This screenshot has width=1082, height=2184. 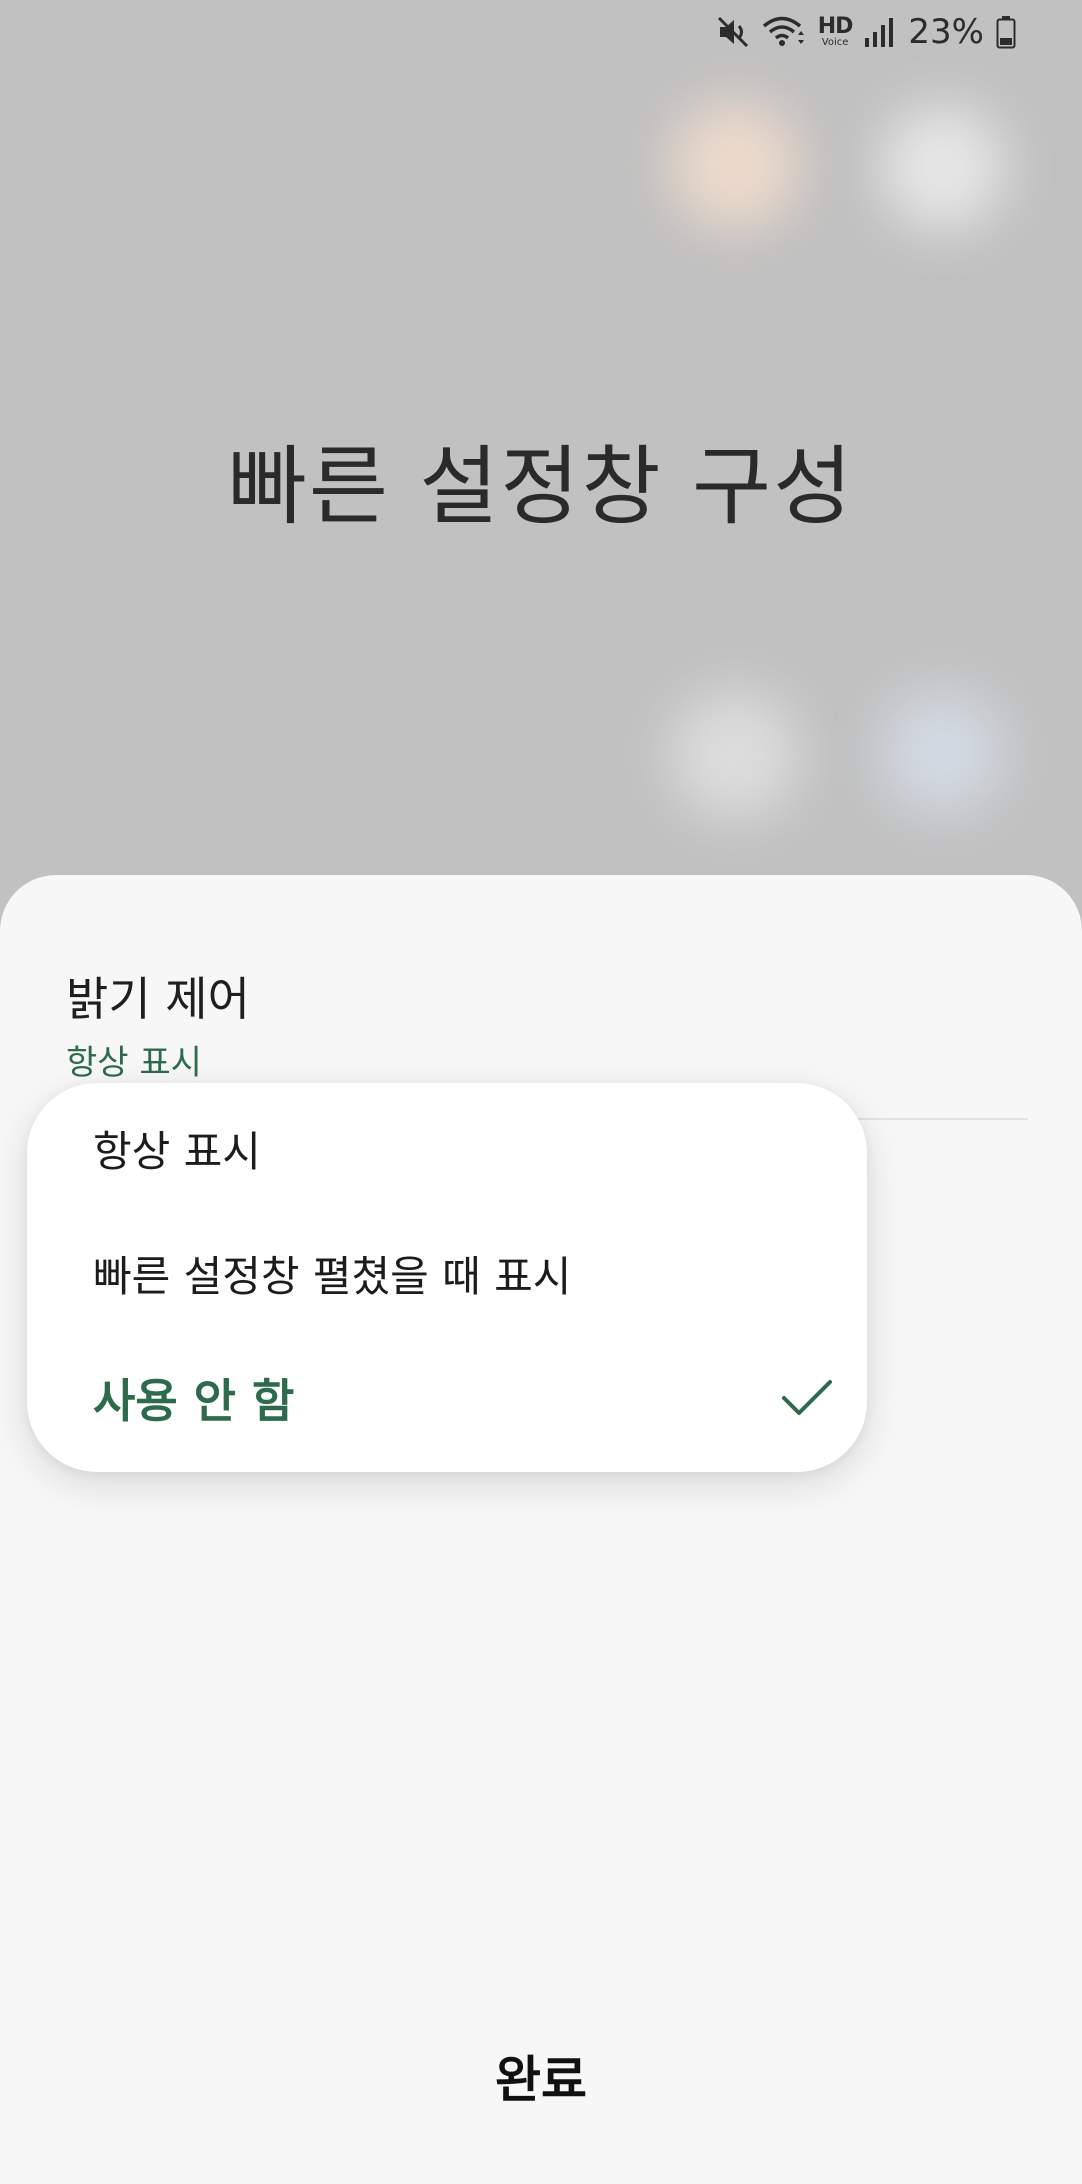 What do you see at coordinates (1006, 32) in the screenshot?
I see `battery-icon` at bounding box center [1006, 32].